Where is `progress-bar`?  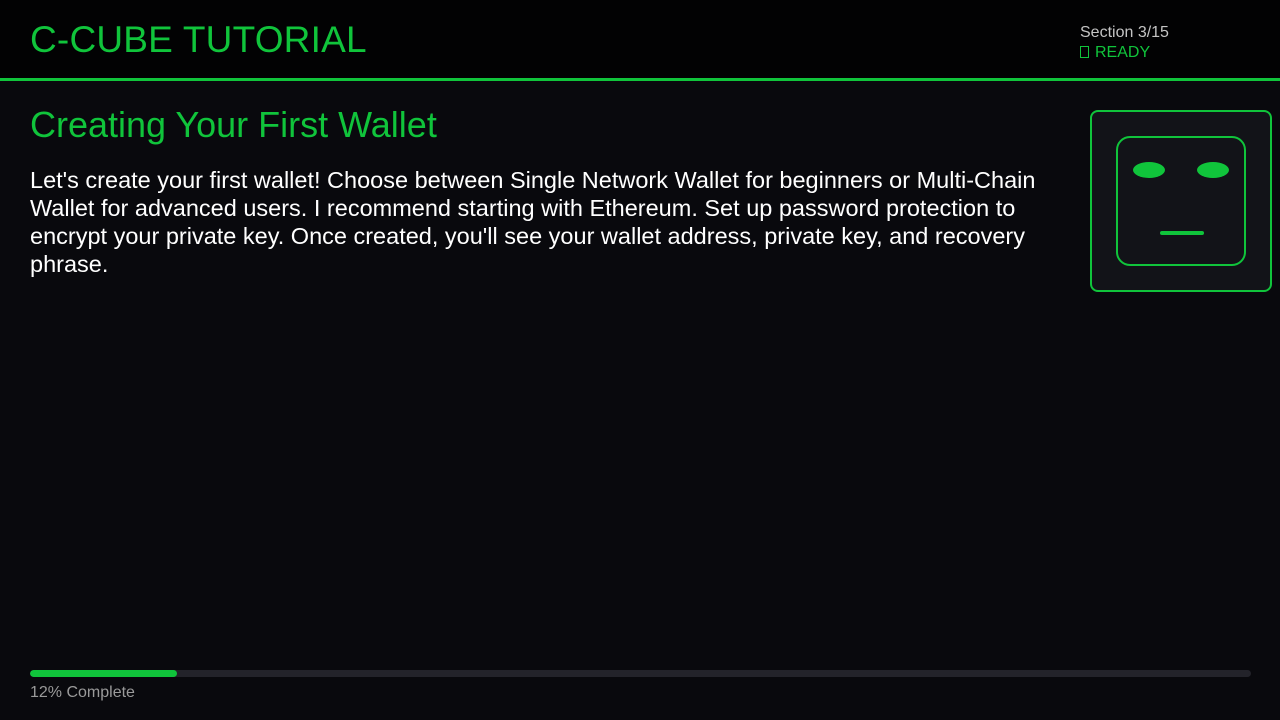 progress-bar is located at coordinates (640, 673).